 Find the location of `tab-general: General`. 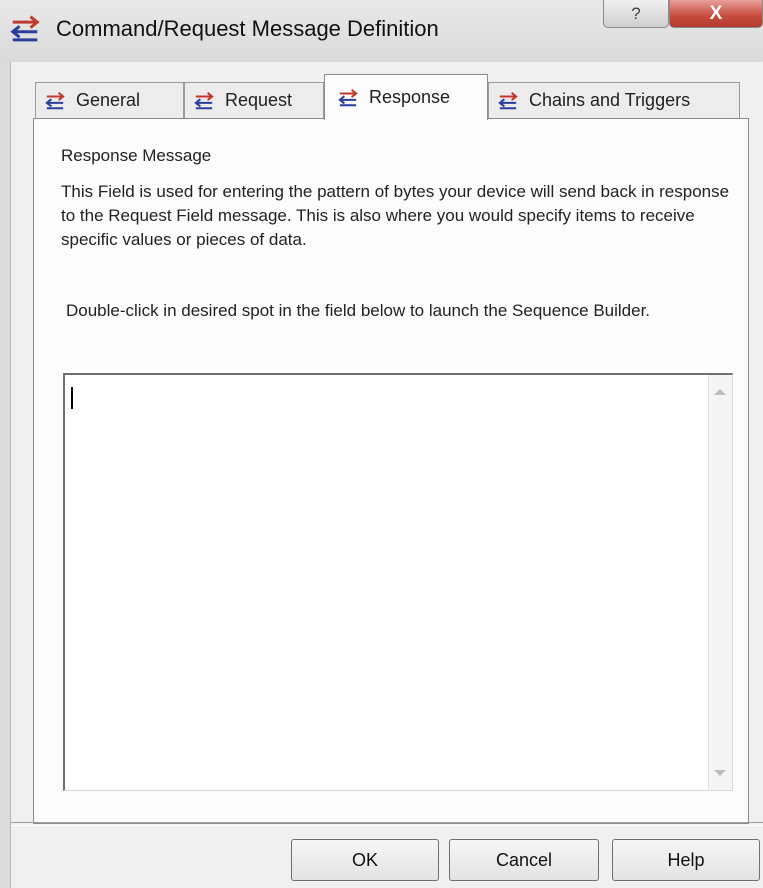

tab-general: General is located at coordinates (109, 100).